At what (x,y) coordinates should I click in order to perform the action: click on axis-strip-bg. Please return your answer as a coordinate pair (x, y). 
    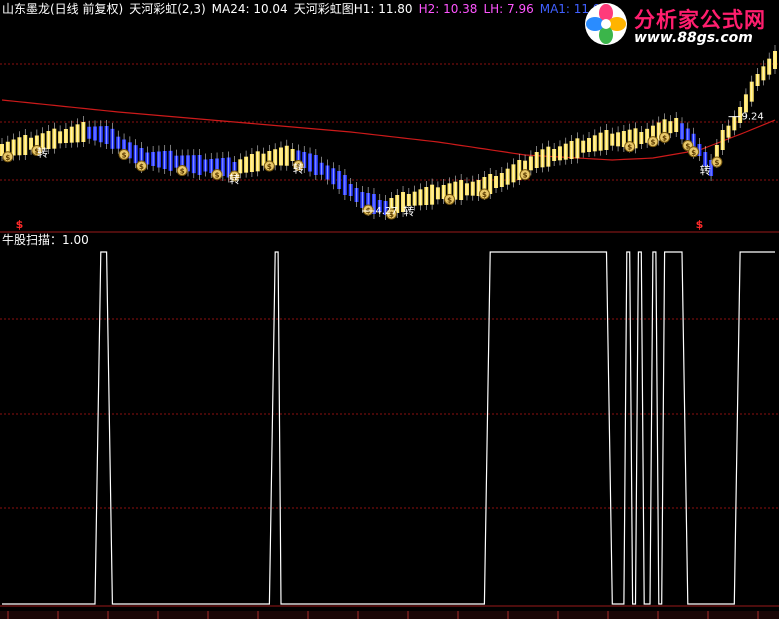
    Looking at the image, I should click on (389, 615).